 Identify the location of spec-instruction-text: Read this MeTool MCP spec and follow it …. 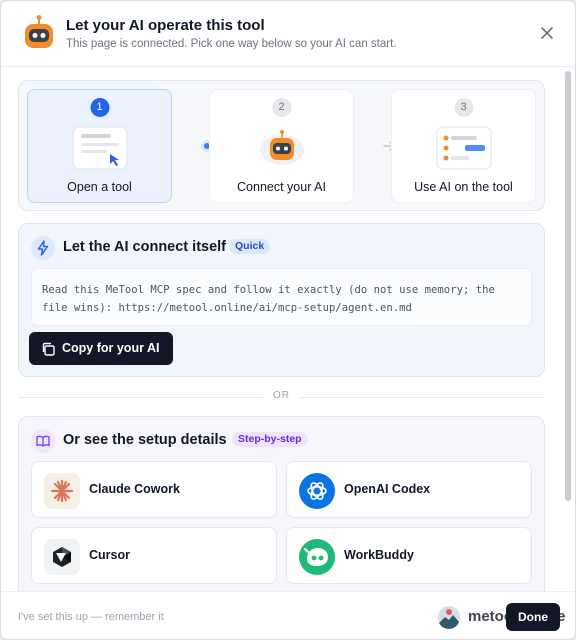
(281, 297).